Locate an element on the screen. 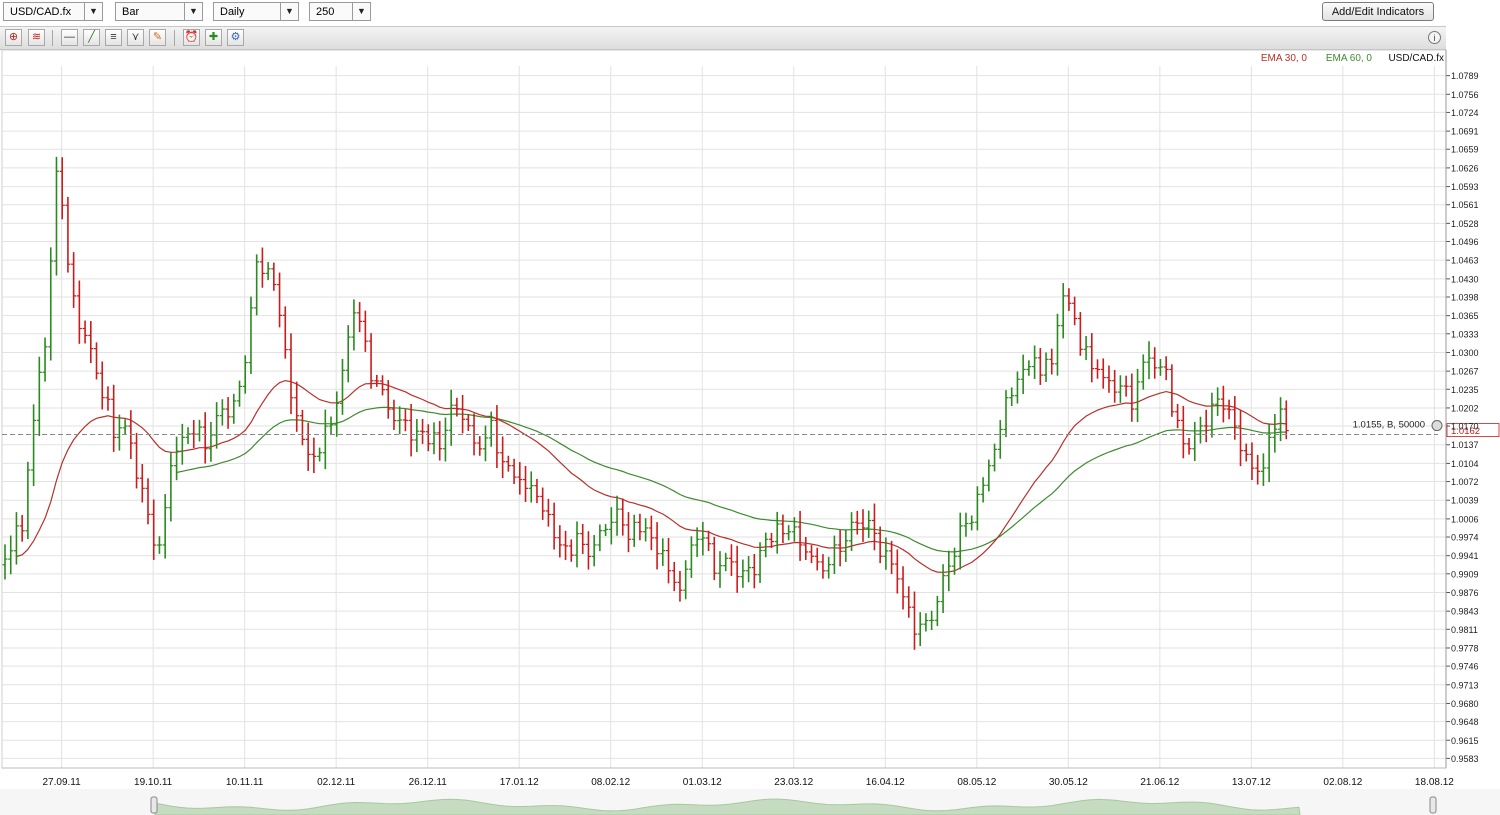 This screenshot has height=815, width=1500. x-tick-label: 08.05.12 is located at coordinates (976, 782).